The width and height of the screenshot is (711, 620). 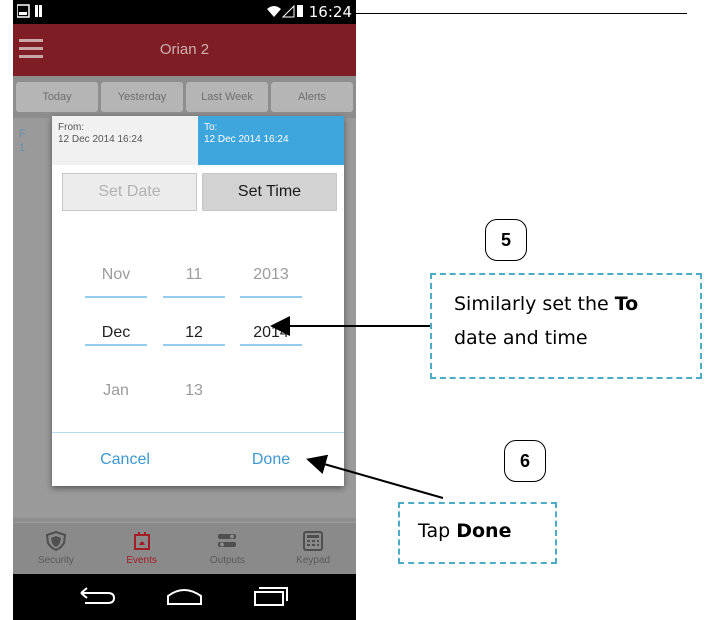 I want to click on month-selected: Dec, so click(x=116, y=333).